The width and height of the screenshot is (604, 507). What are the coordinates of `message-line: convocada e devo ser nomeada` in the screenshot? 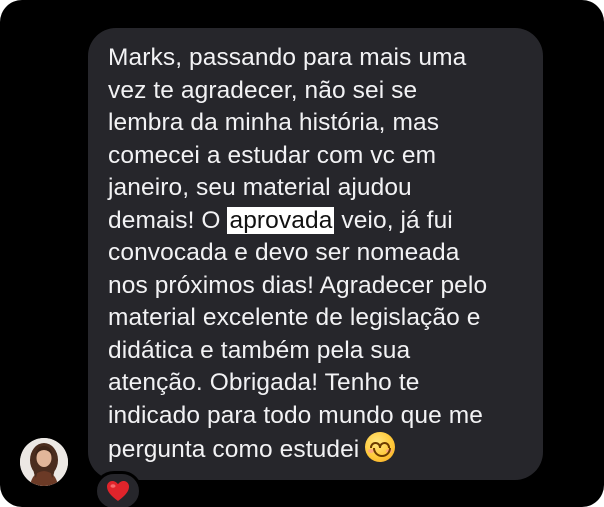 It's located at (284, 252).